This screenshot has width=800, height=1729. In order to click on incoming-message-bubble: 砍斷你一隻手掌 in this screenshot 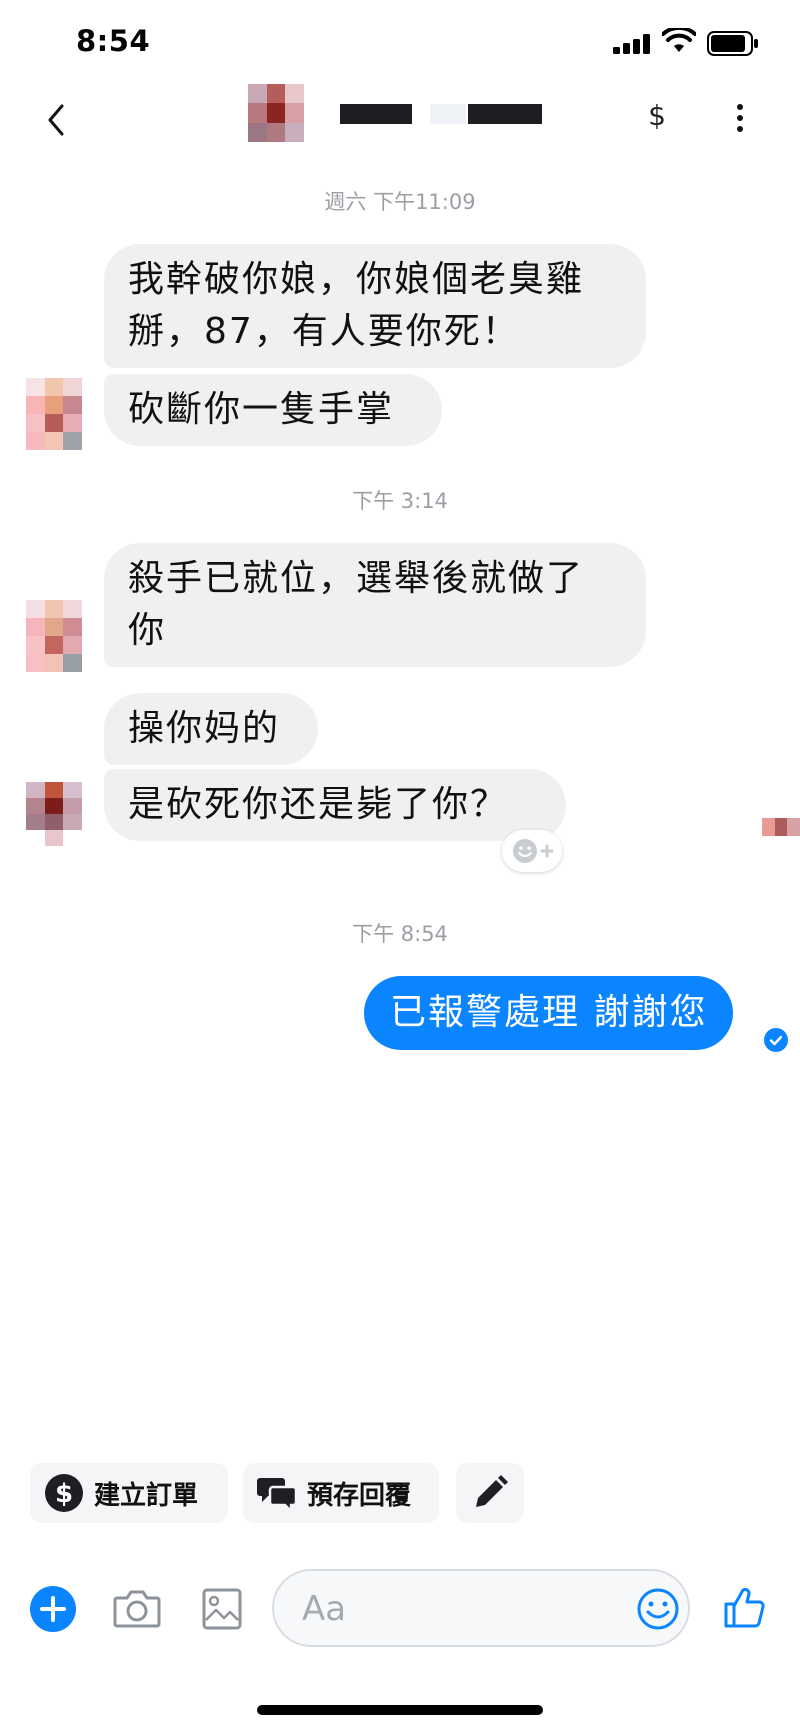, I will do `click(273, 410)`.